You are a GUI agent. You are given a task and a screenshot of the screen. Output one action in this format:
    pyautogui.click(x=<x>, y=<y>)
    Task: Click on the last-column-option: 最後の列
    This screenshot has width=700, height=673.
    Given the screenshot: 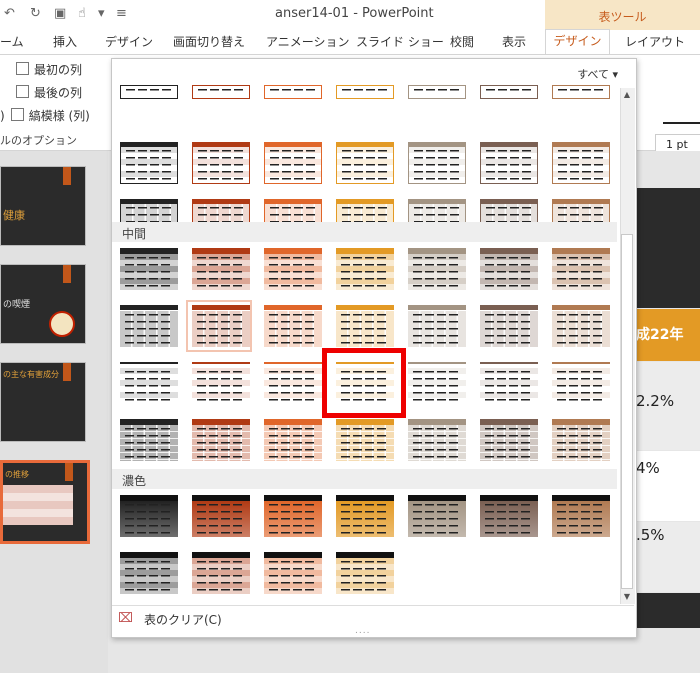 What is the action you would take?
    pyautogui.click(x=49, y=92)
    